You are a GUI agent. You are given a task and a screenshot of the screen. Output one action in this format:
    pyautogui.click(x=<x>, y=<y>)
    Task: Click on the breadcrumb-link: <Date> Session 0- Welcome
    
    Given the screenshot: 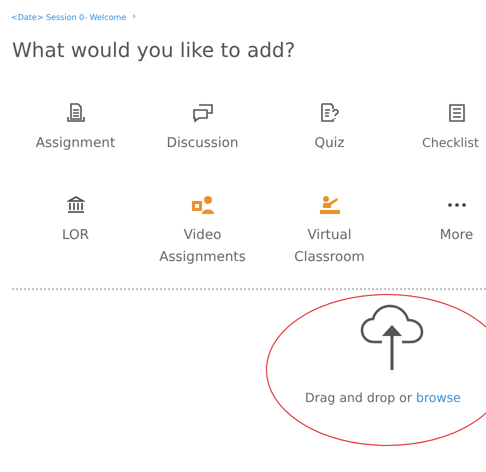 What is the action you would take?
    pyautogui.click(x=68, y=17)
    